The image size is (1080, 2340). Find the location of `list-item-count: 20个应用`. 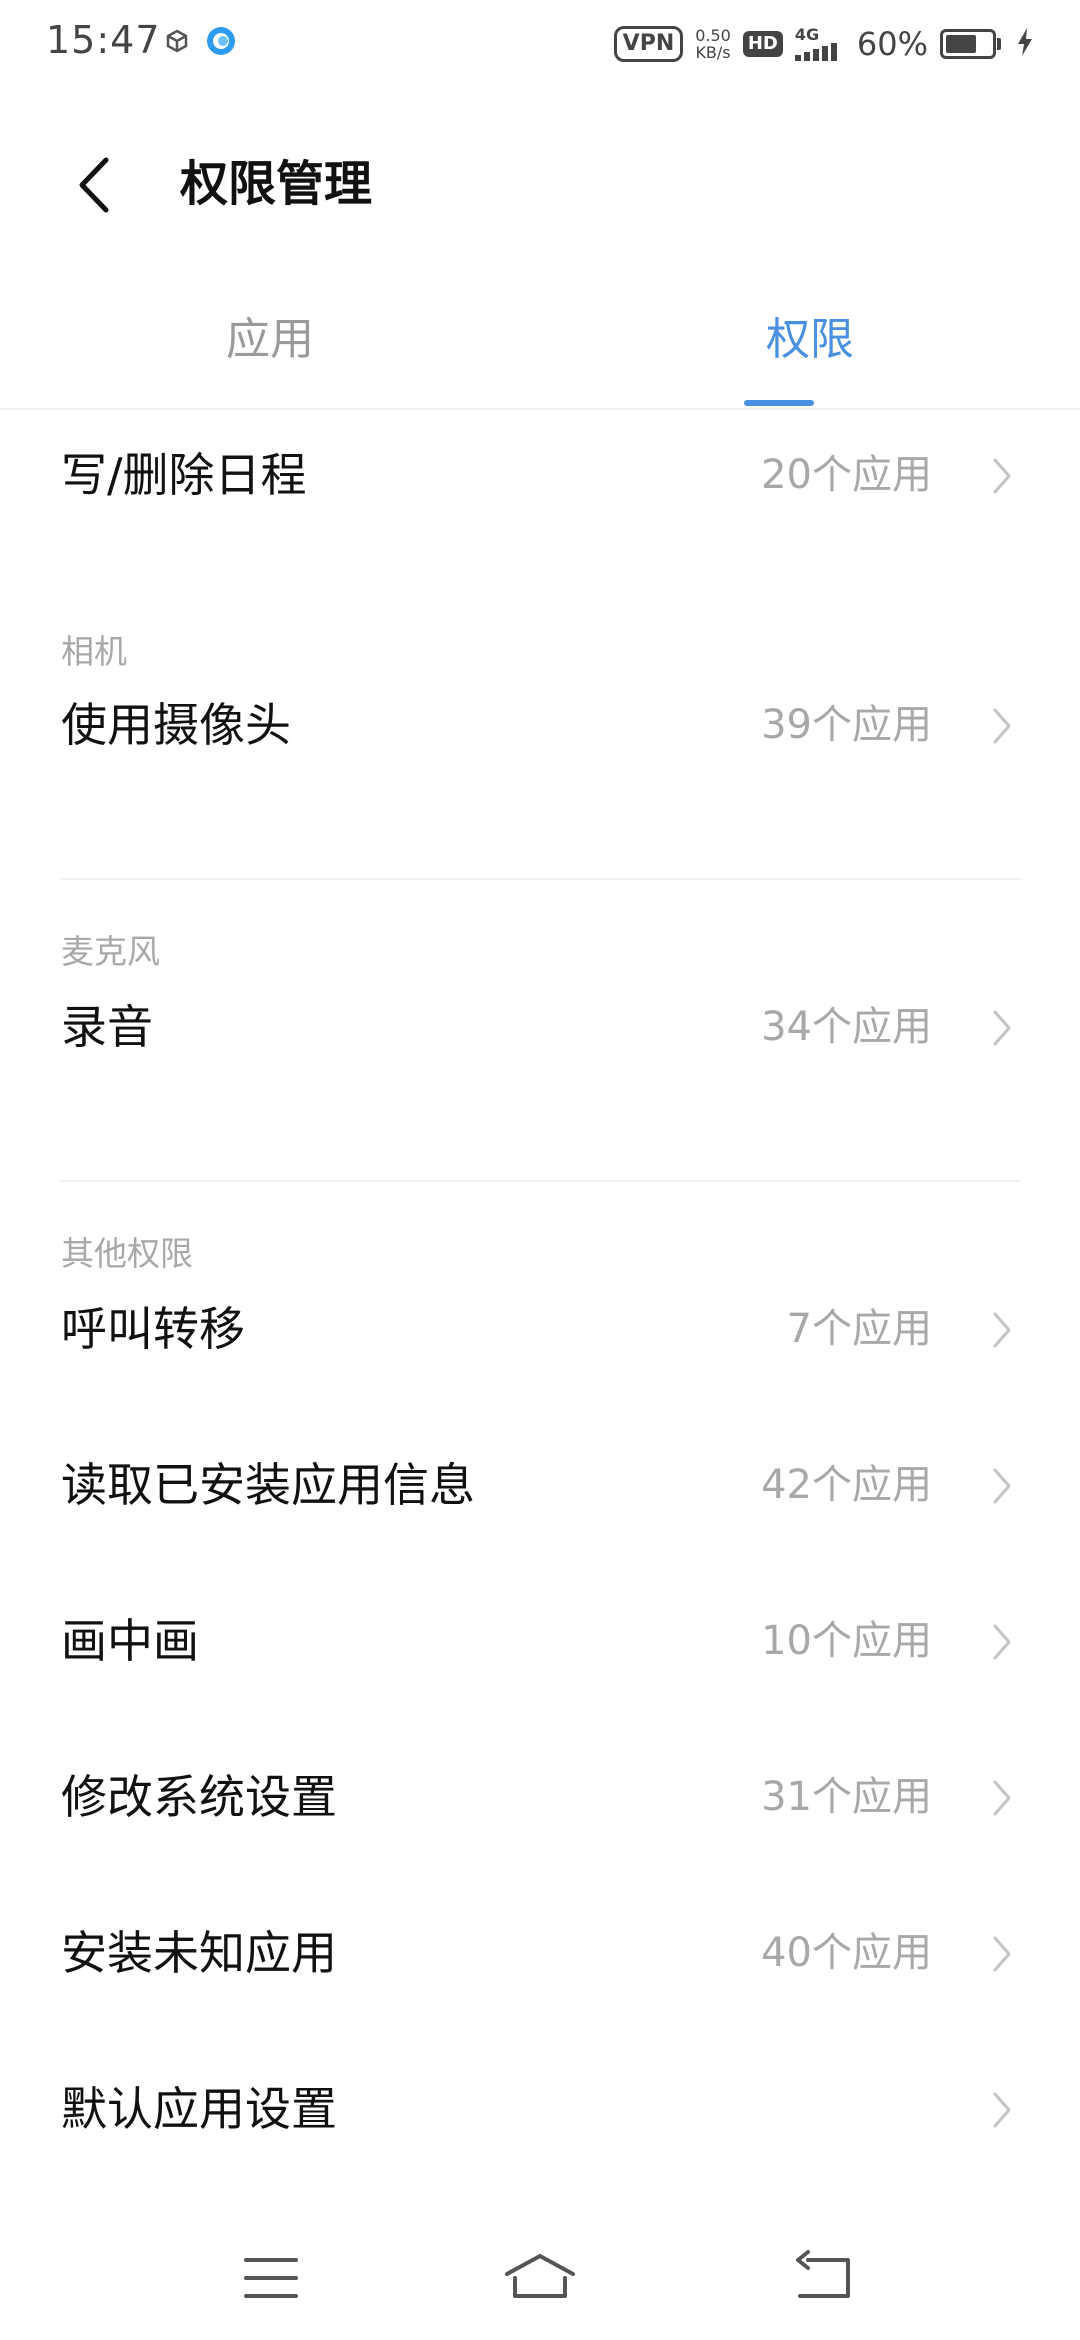

list-item-count: 20个应用 is located at coordinates (846, 475).